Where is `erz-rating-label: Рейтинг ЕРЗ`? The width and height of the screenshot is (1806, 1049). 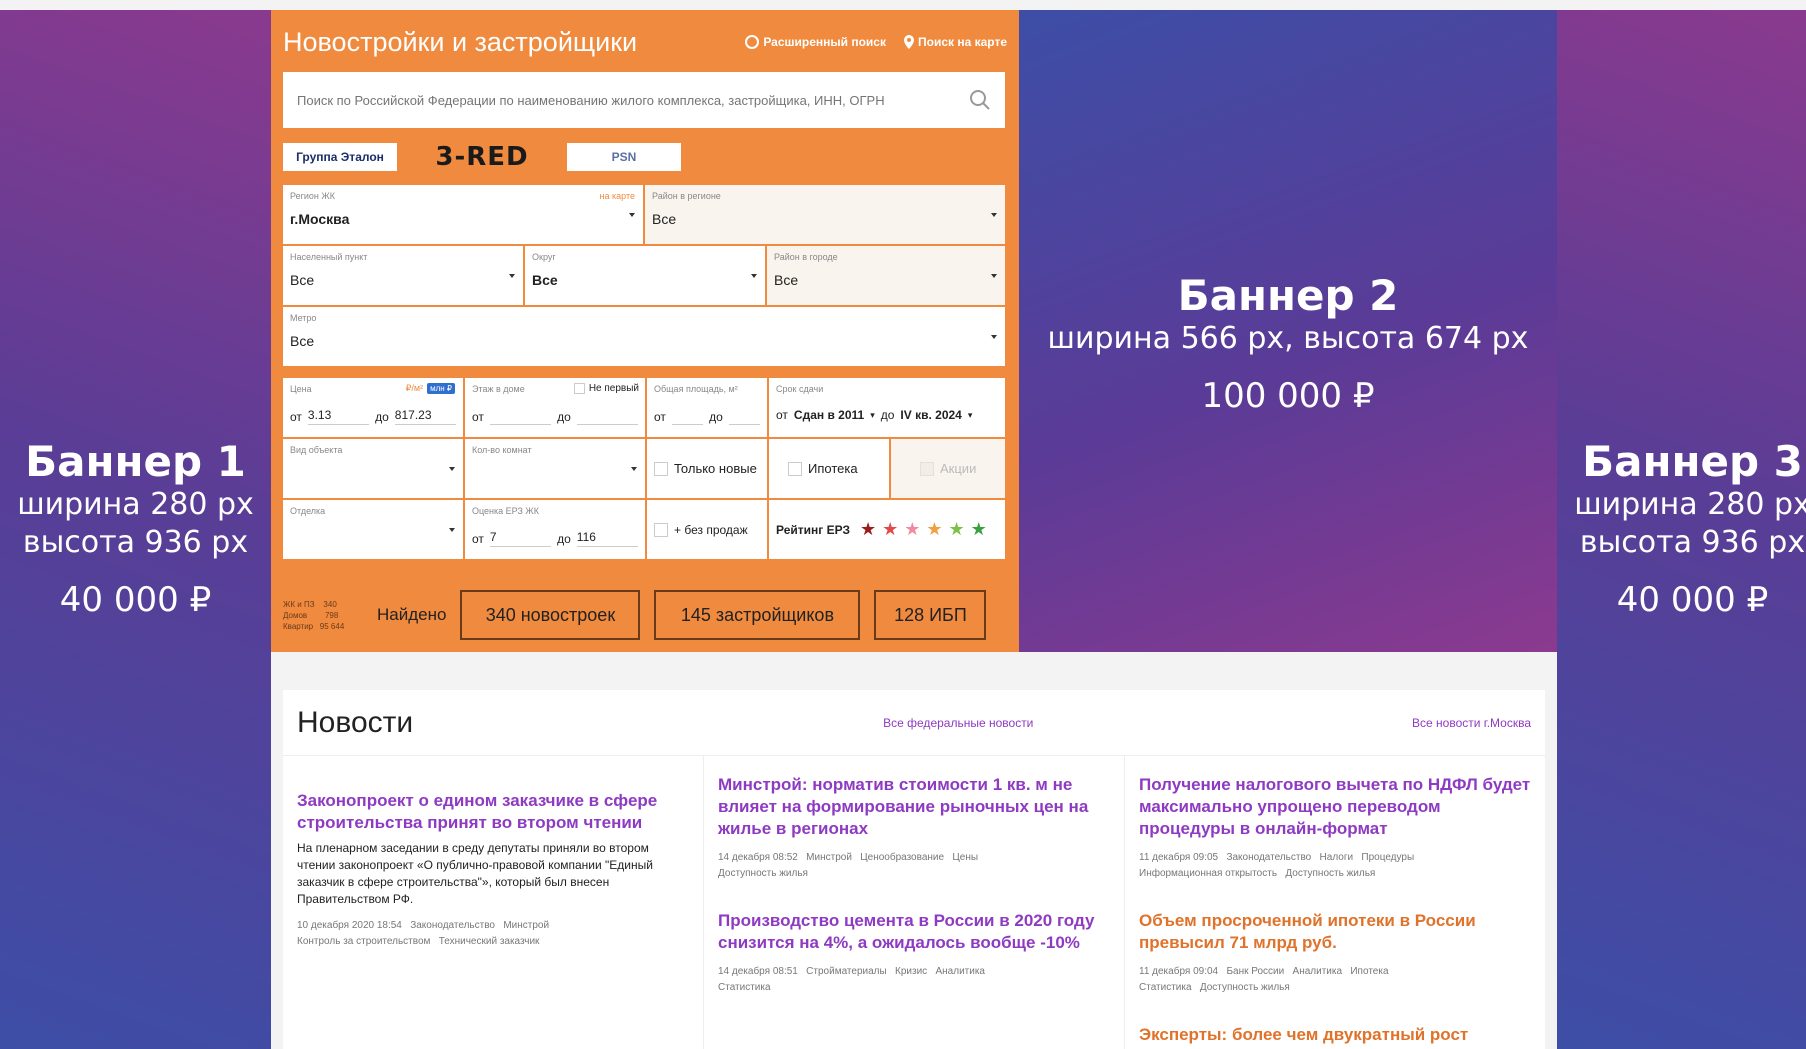 erz-rating-label: Рейтинг ЕРЗ is located at coordinates (813, 529).